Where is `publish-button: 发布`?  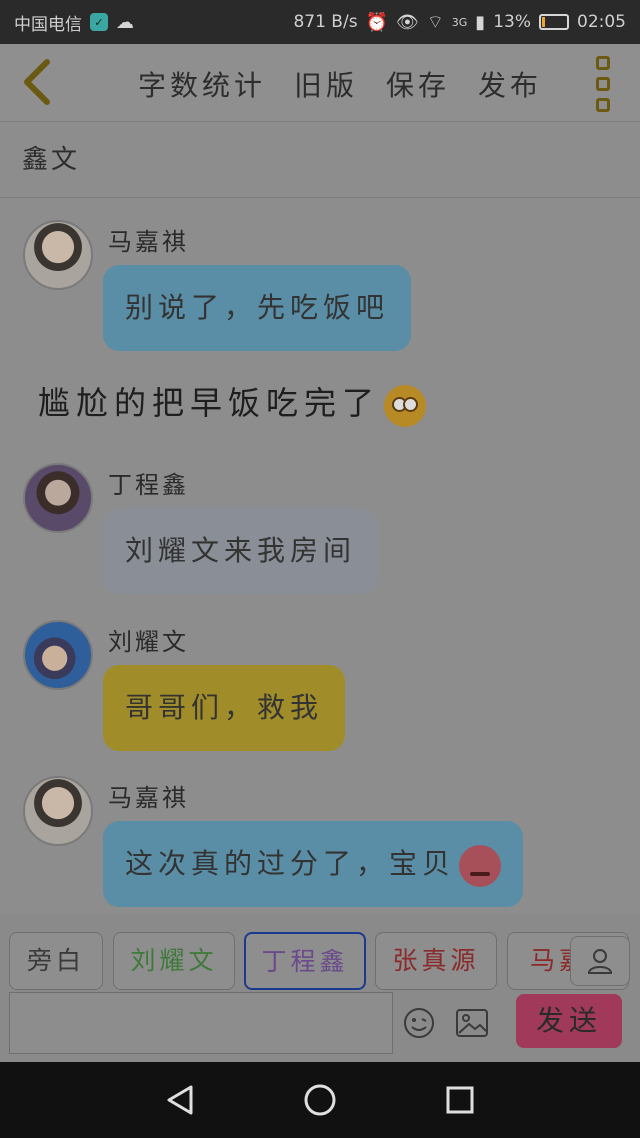 publish-button: 发布 is located at coordinates (510, 84).